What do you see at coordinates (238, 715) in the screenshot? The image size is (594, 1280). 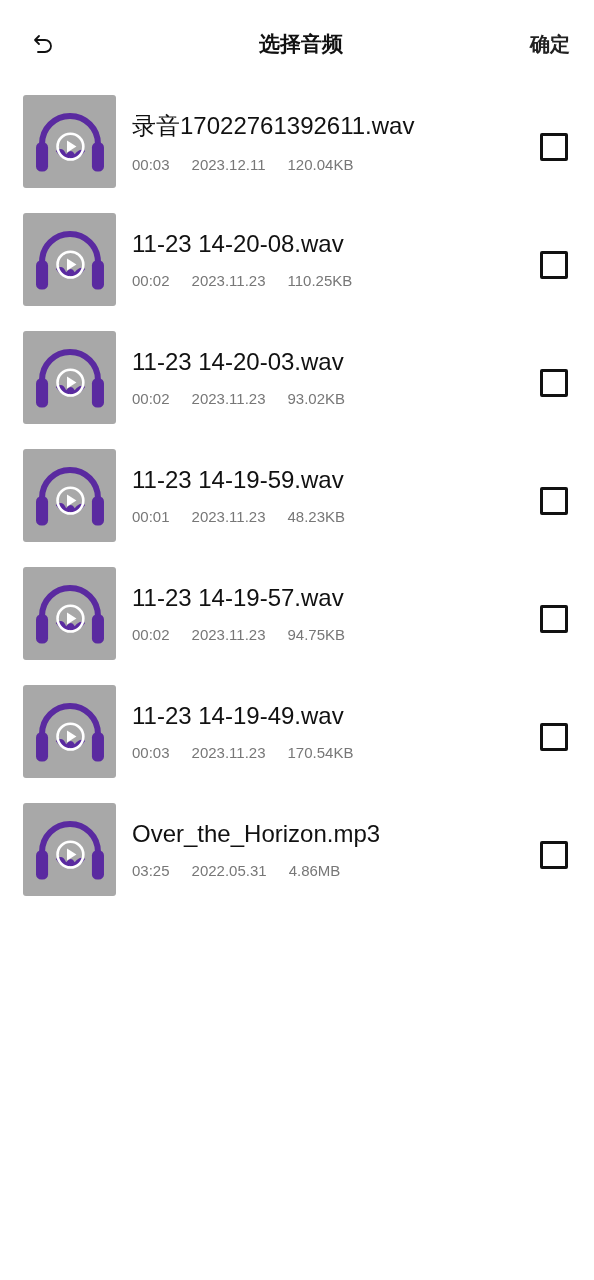 I see `file-name: 11-23 14-19-49.wav` at bounding box center [238, 715].